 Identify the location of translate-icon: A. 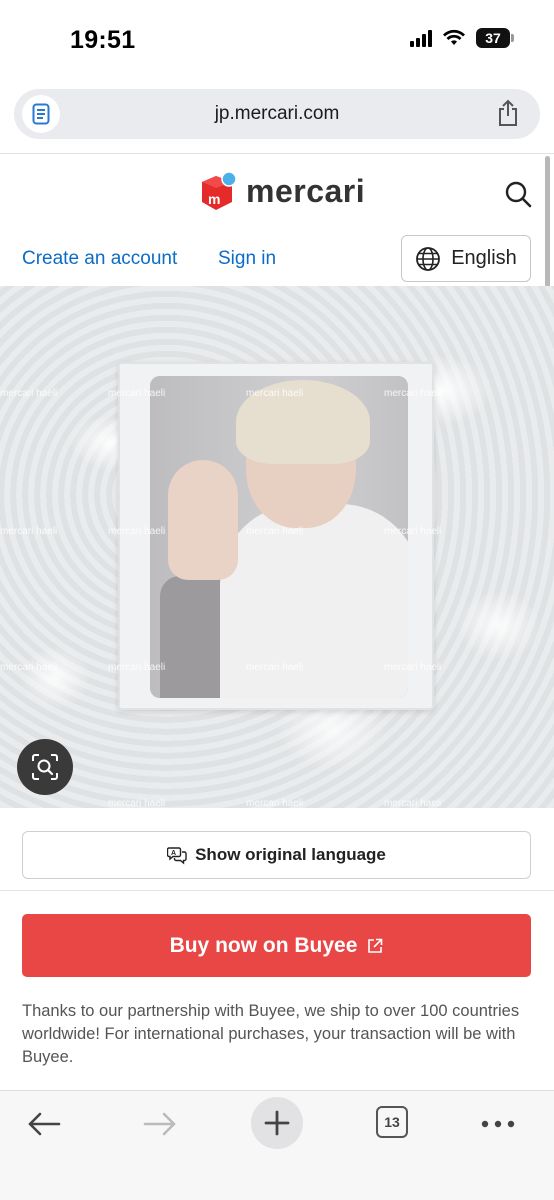
(177, 856).